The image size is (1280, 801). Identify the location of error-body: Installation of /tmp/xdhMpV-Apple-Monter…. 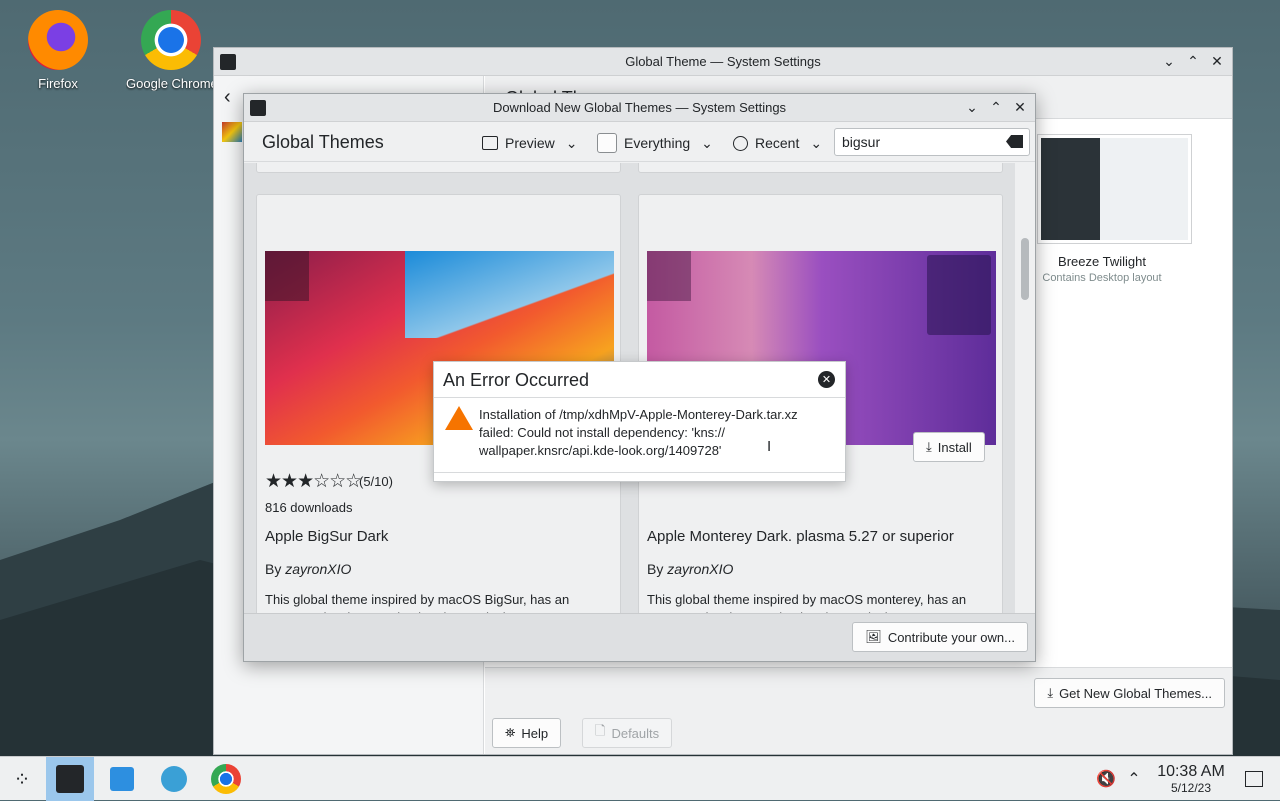
(639, 435).